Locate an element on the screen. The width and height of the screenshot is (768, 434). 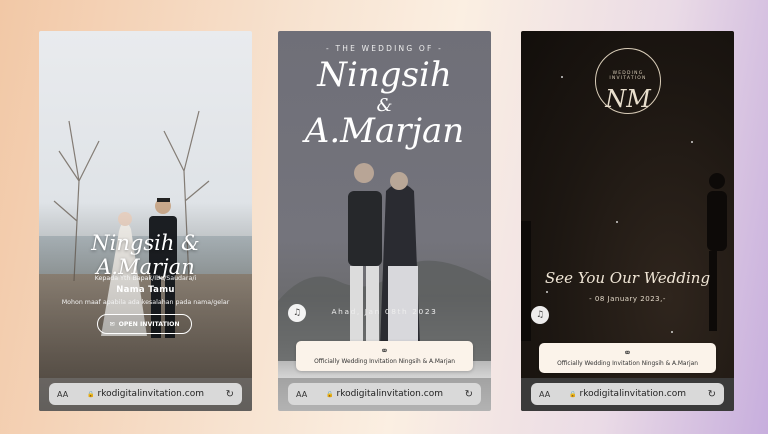
bride-name: Ningsih is located at coordinates (384, 75).